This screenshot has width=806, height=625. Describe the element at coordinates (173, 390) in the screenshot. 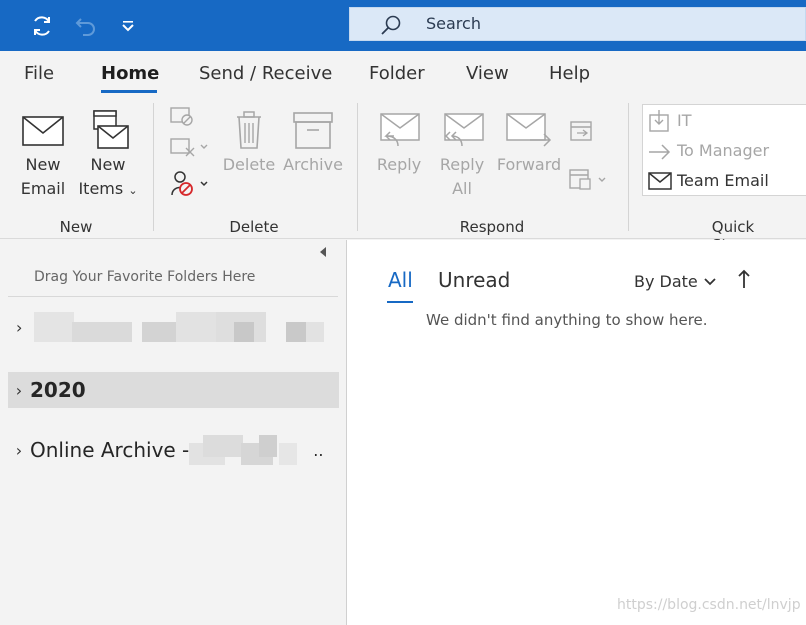

I see `folder-2020: › 2020` at that location.